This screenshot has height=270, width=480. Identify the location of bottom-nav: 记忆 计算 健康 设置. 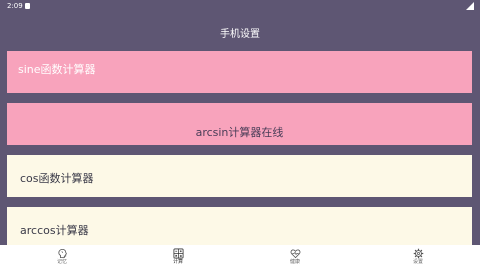
(240, 257).